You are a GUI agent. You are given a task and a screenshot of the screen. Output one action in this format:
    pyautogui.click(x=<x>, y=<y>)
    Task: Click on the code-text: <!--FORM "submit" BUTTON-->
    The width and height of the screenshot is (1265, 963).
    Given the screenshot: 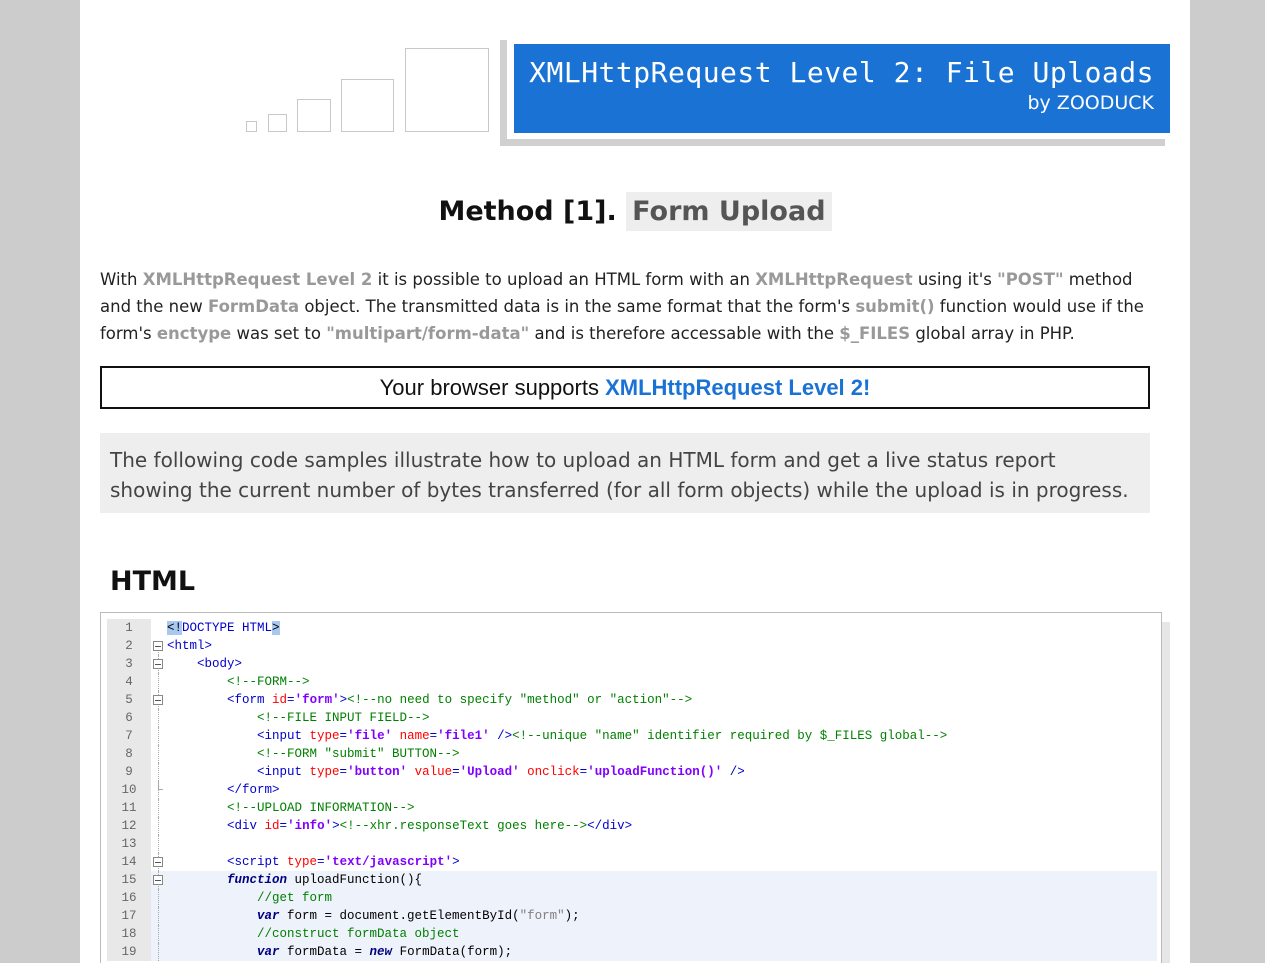 What is the action you would take?
    pyautogui.click(x=313, y=754)
    